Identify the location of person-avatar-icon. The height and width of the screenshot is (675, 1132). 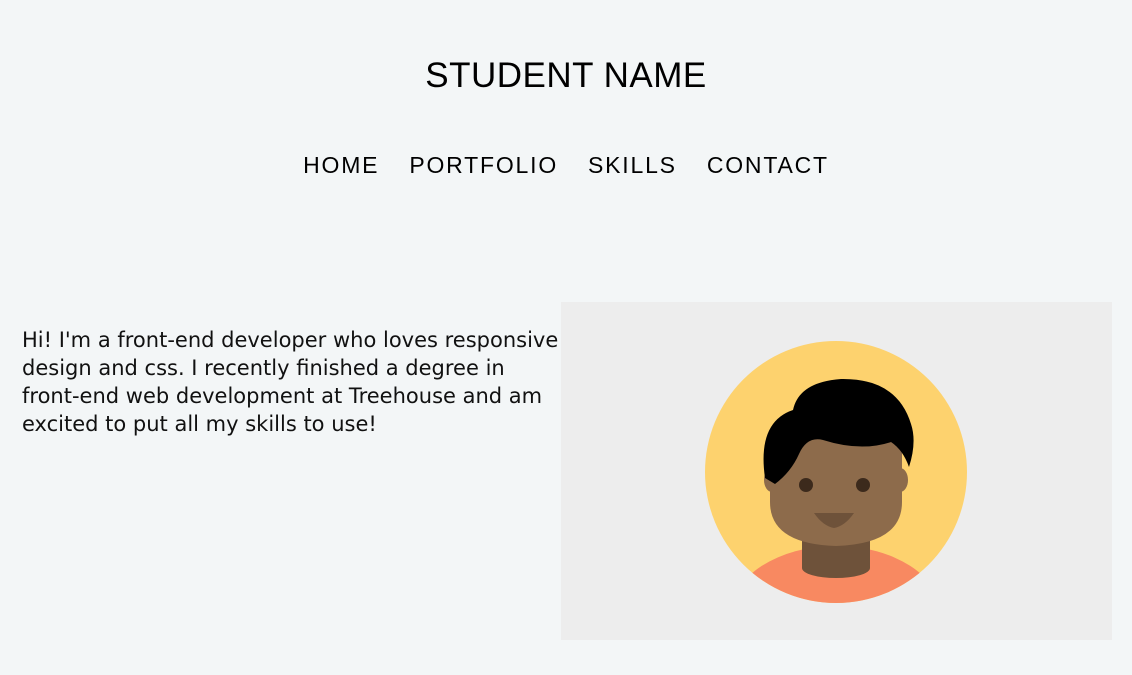
(836, 472).